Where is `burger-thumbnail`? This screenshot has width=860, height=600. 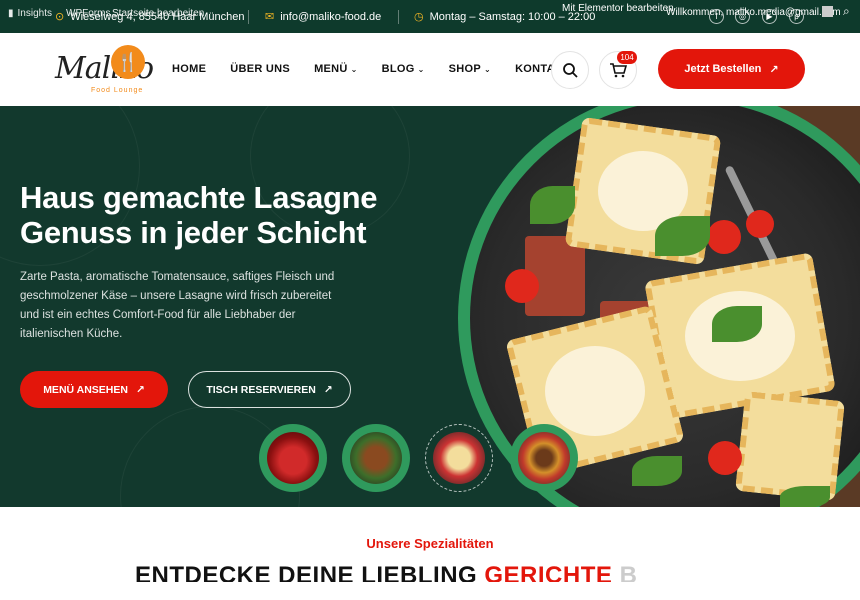 burger-thumbnail is located at coordinates (544, 458).